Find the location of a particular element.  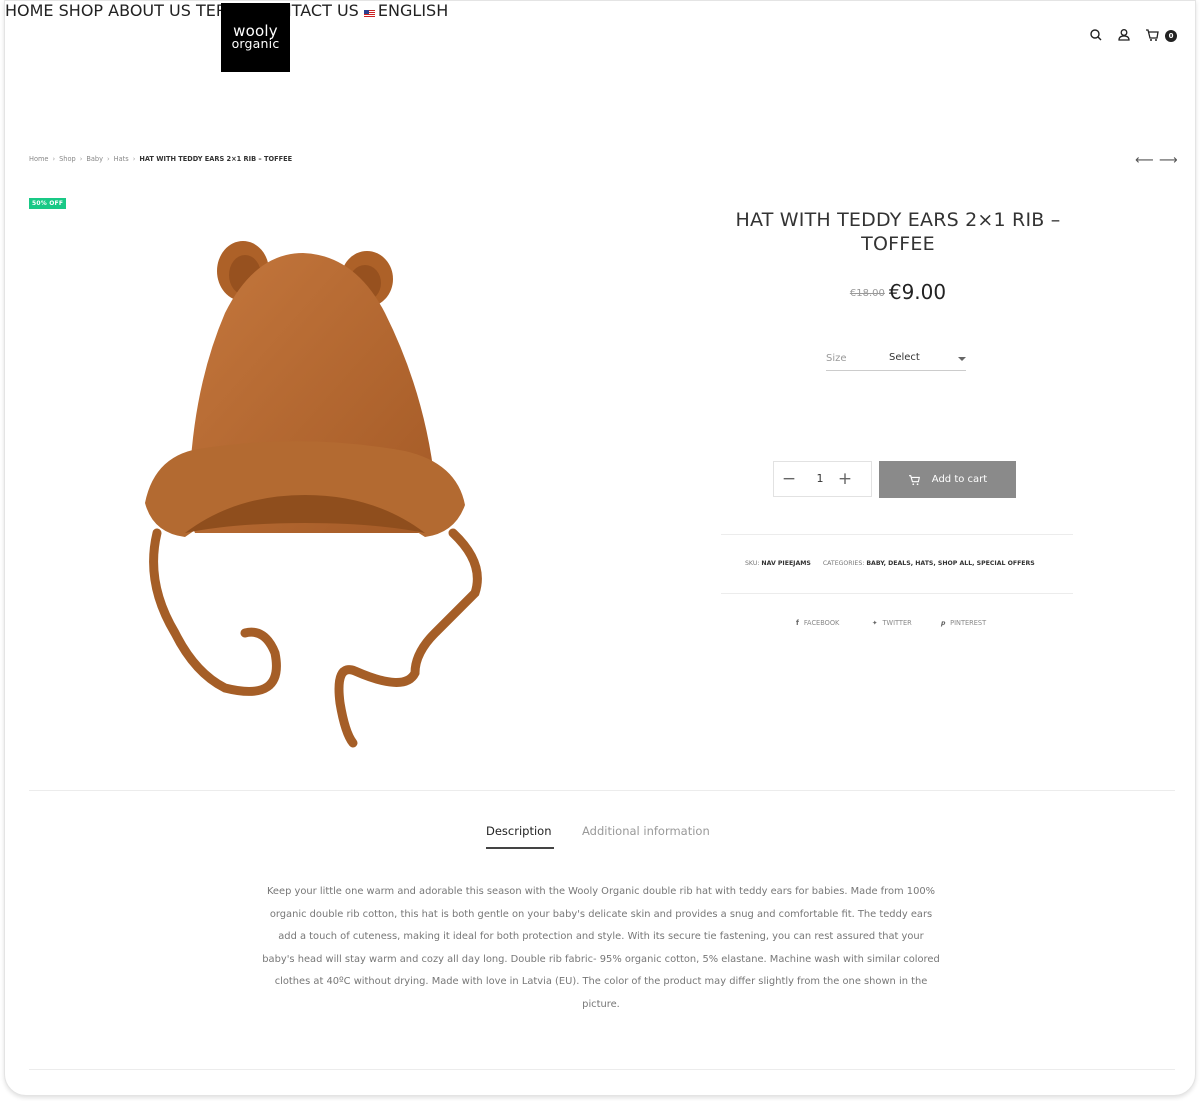

twitter-icon: ✦ is located at coordinates (875, 623).